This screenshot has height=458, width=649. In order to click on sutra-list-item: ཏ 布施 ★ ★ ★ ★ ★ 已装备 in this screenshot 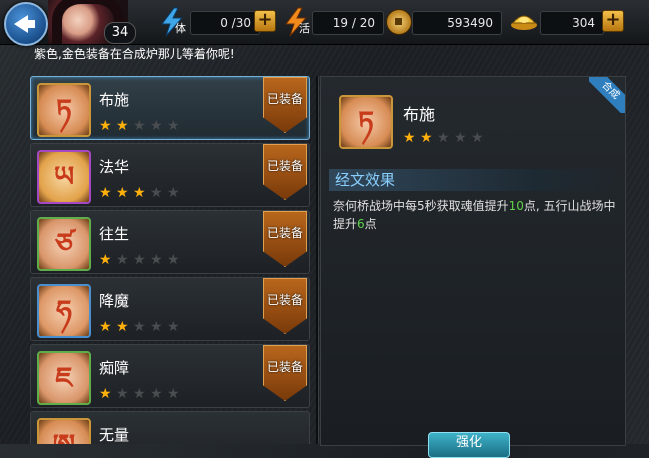, I will do `click(170, 108)`.